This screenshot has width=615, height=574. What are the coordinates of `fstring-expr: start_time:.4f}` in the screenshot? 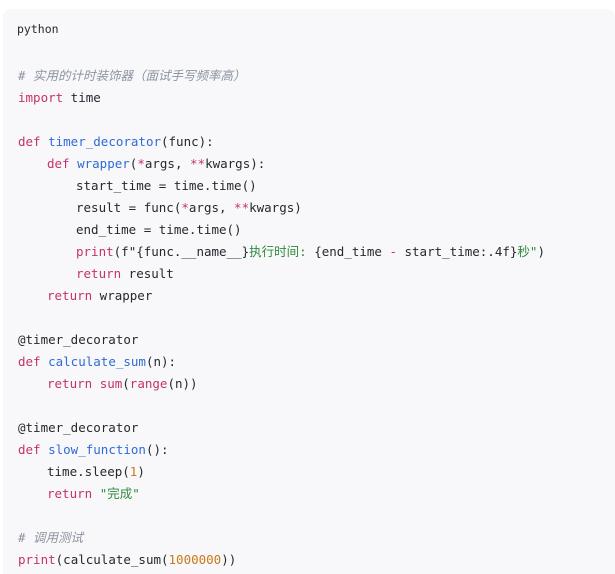 It's located at (457, 251).